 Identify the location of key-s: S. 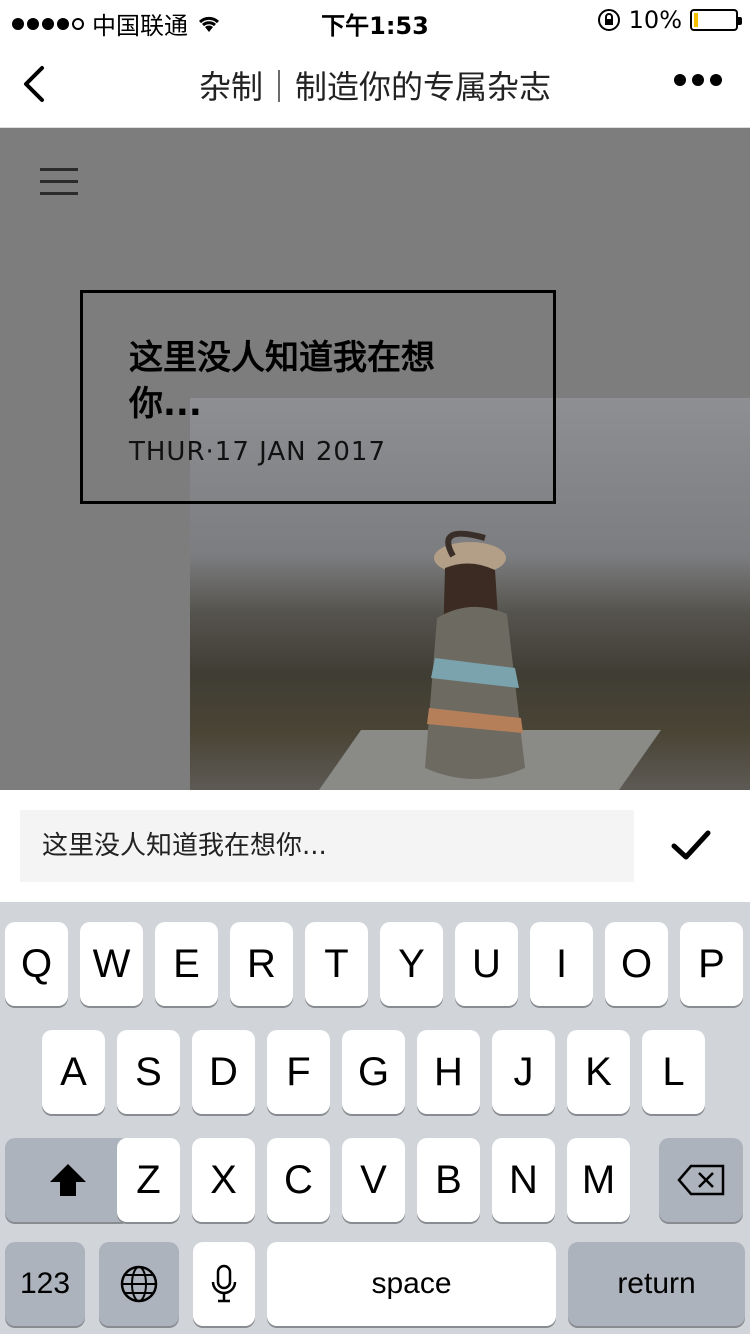
(148, 1072).